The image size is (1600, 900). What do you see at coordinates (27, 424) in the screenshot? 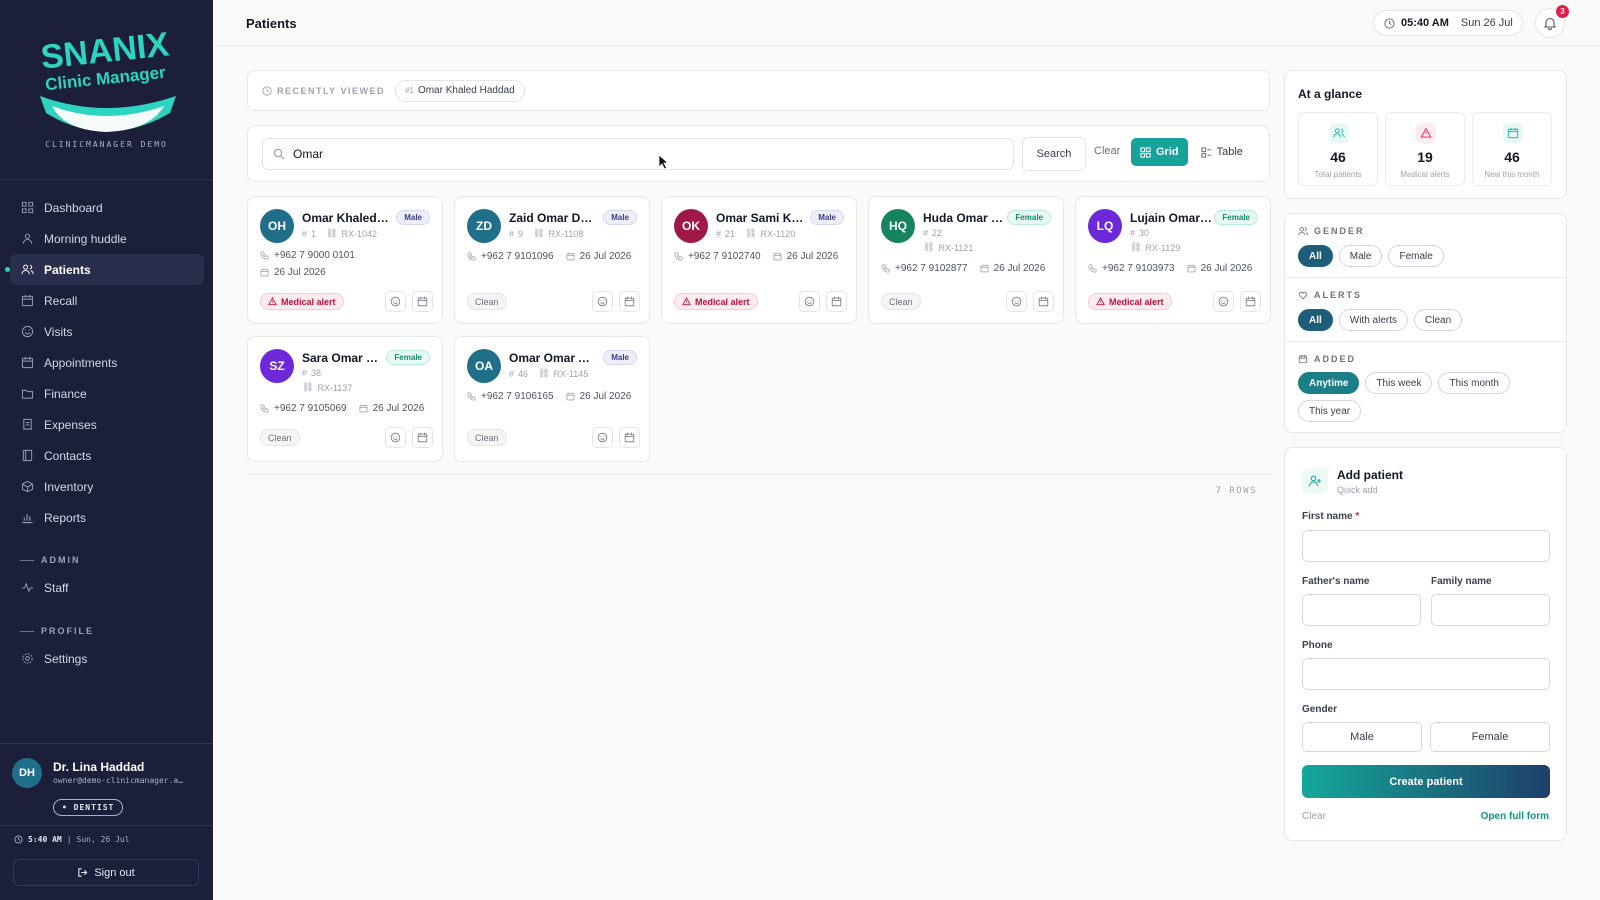
I see `receipt-icon` at bounding box center [27, 424].